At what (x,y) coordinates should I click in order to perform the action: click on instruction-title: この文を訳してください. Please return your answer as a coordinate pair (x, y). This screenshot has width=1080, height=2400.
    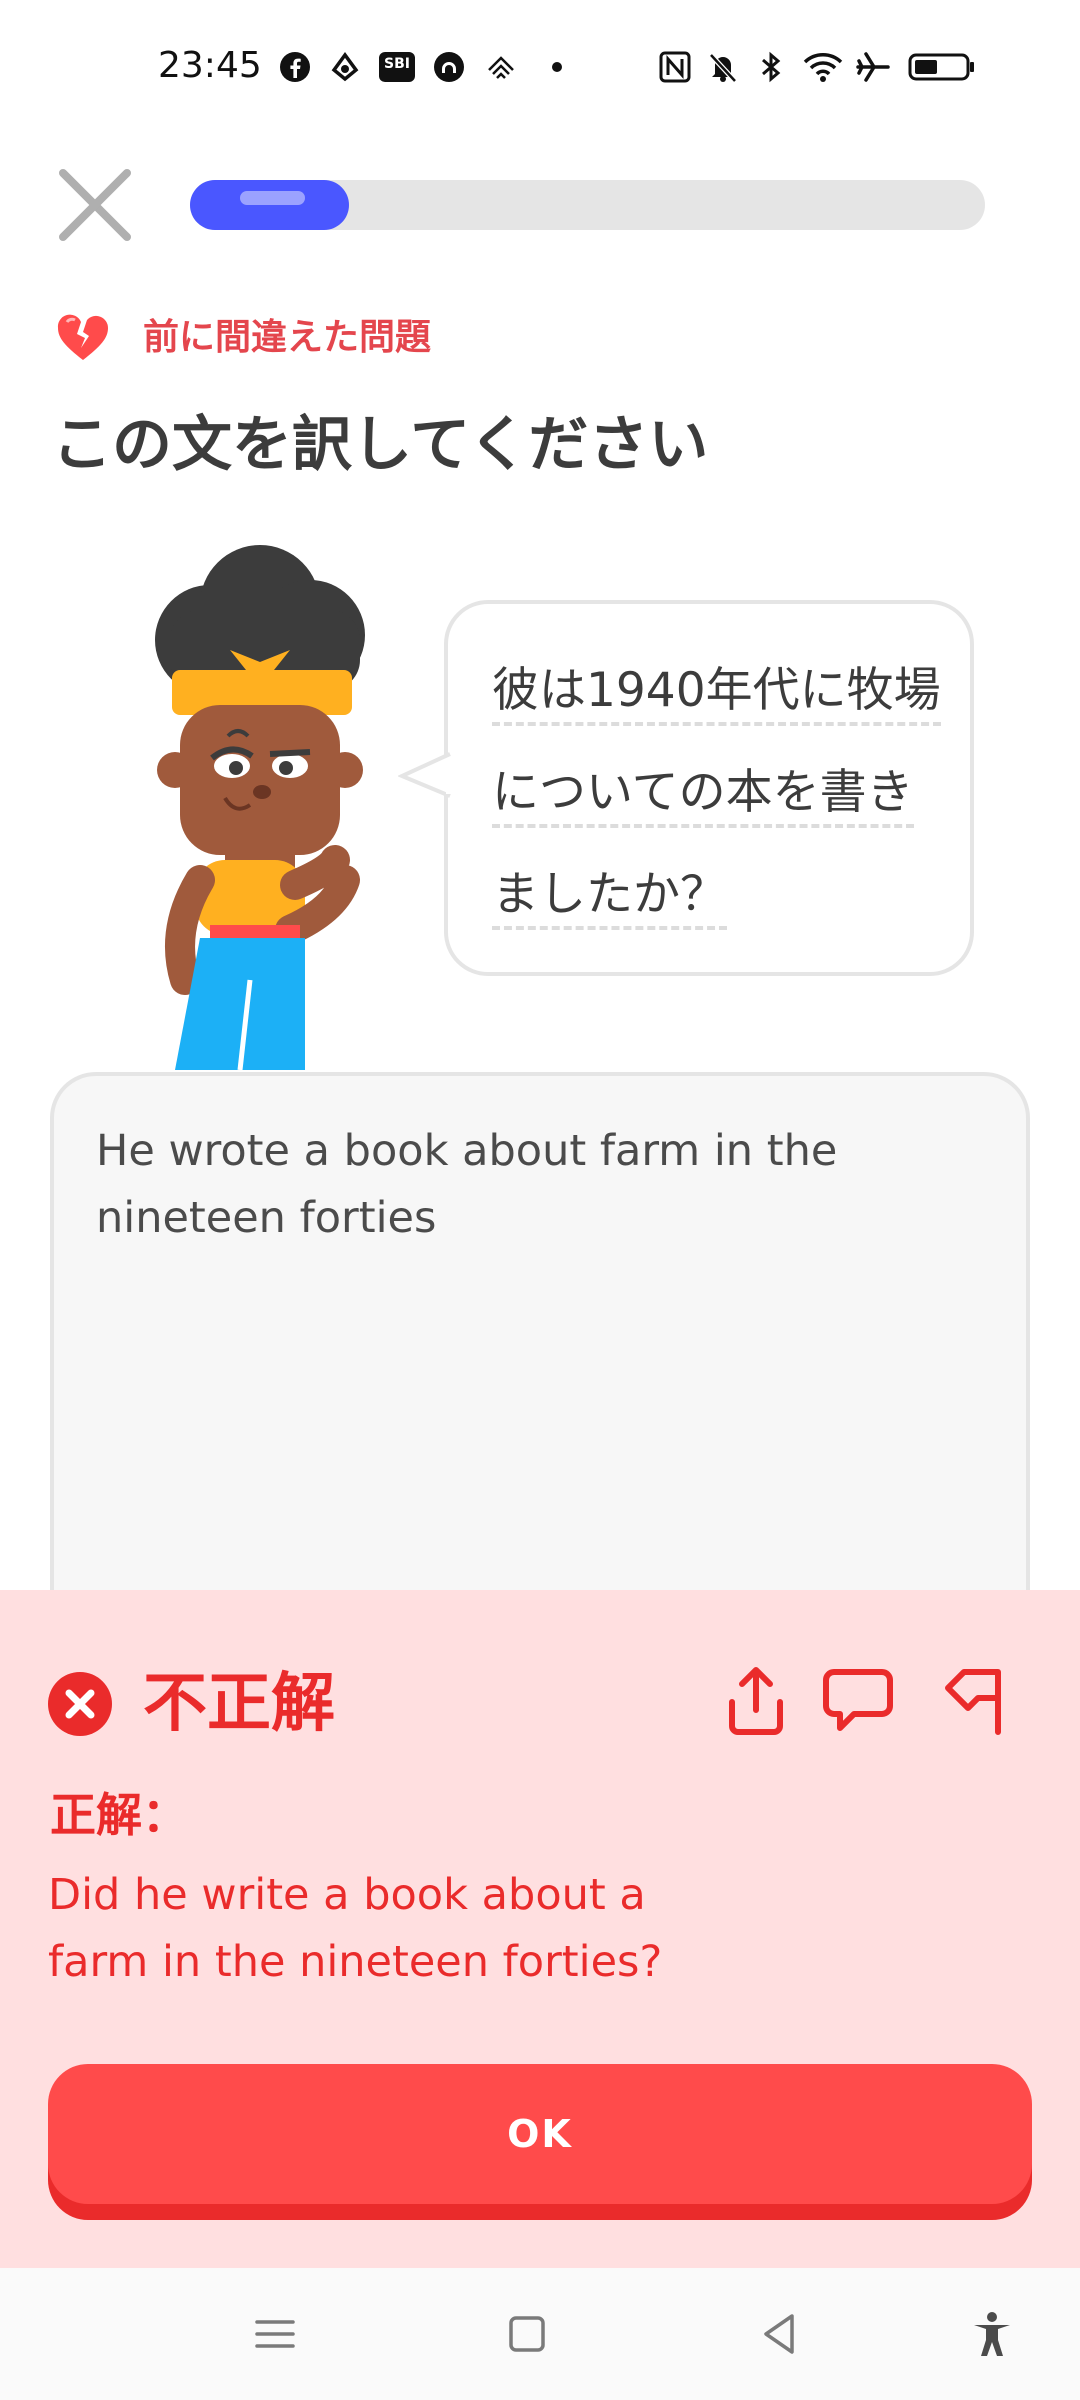
    Looking at the image, I should click on (380, 445).